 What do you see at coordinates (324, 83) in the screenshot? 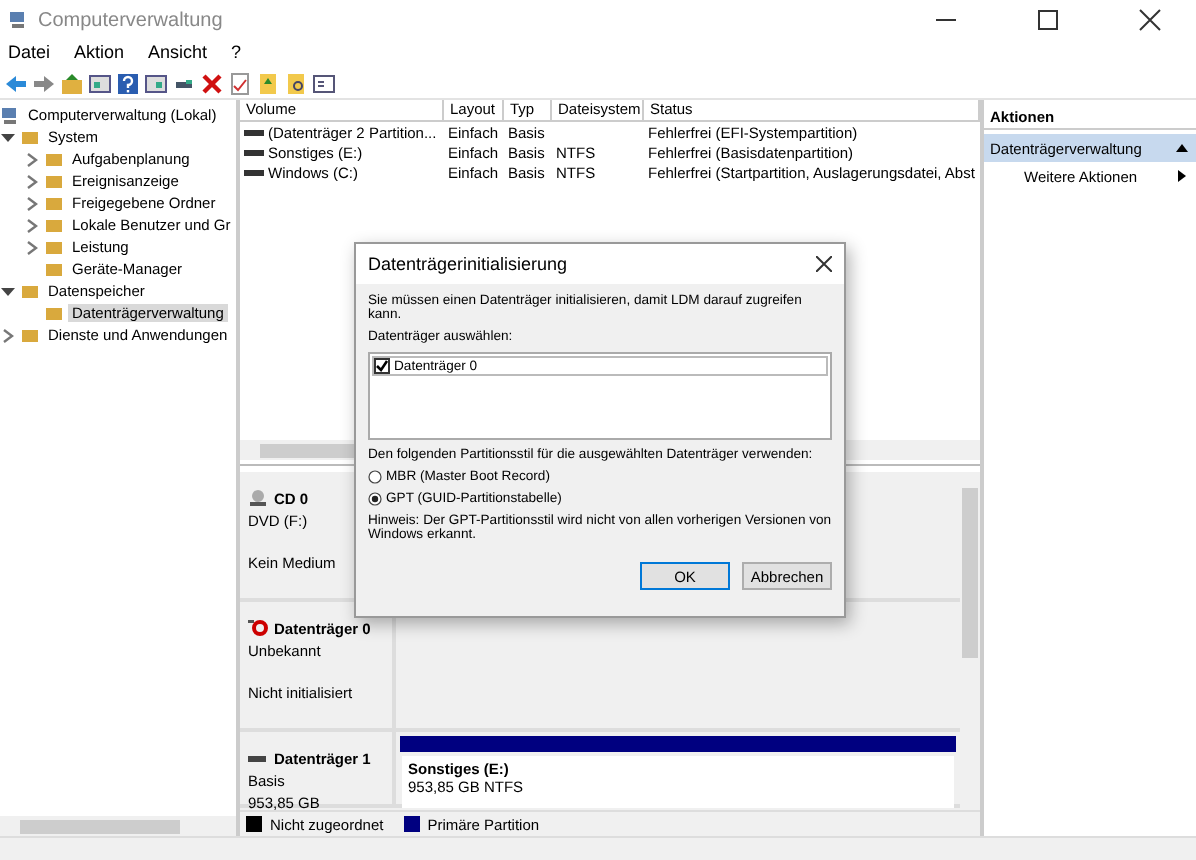
I see `console-icon` at bounding box center [324, 83].